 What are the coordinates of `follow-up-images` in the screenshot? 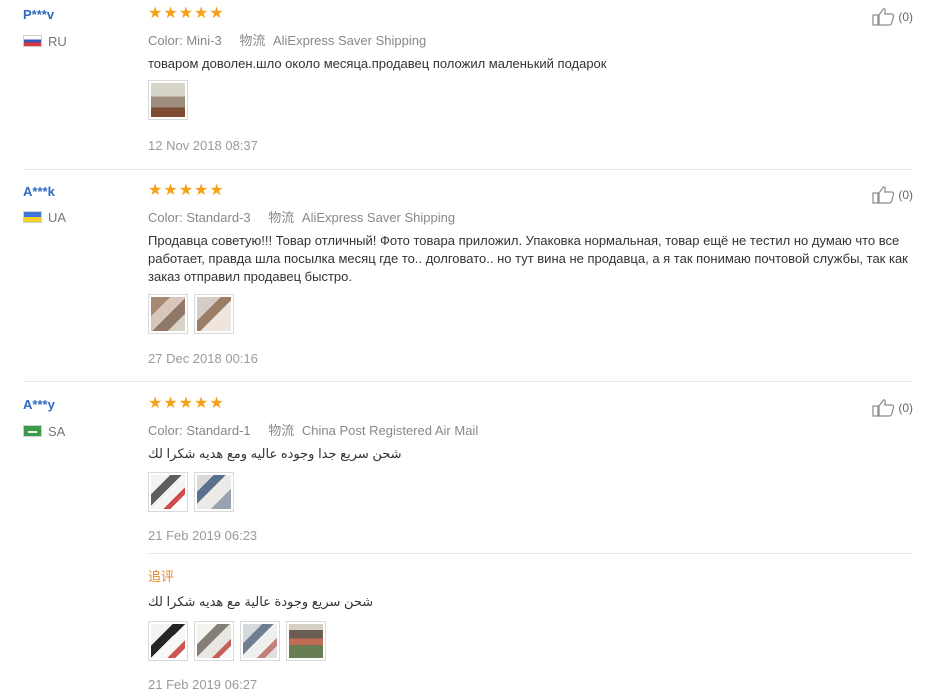 It's located at (237, 641).